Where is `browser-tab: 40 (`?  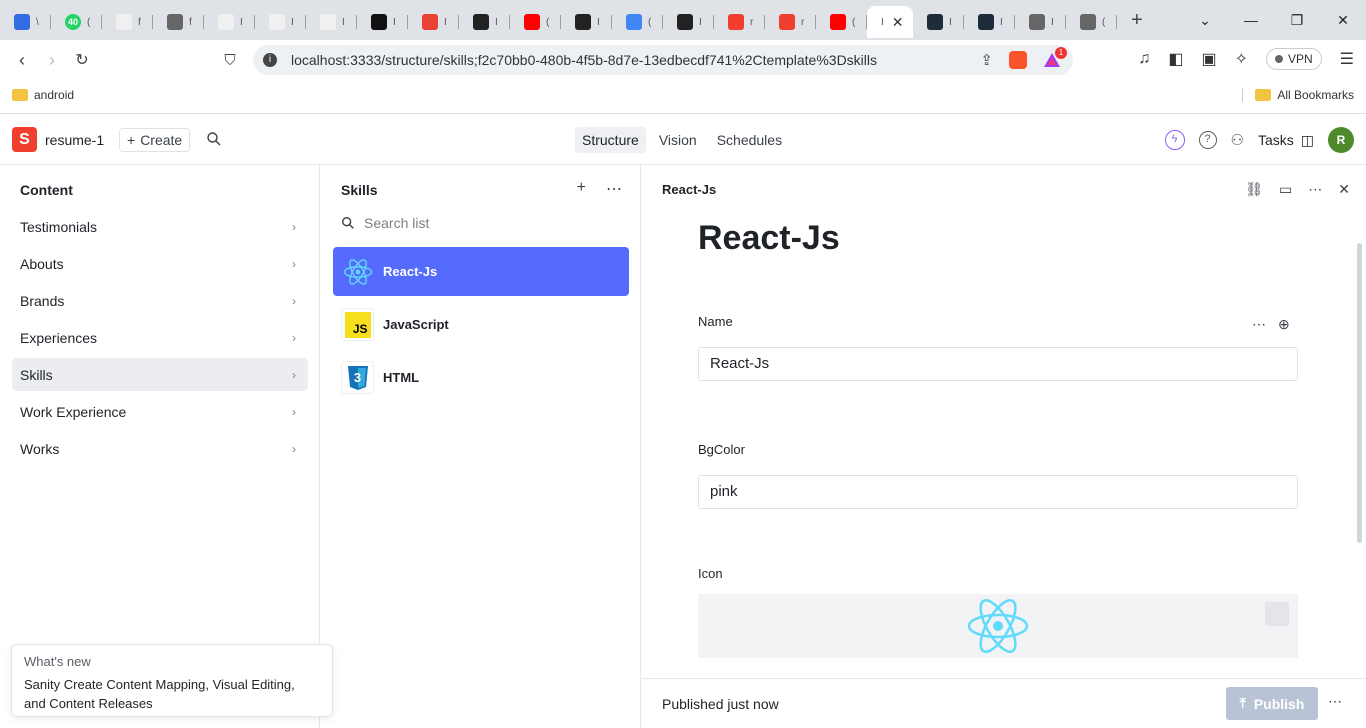
browser-tab: 40 ( is located at coordinates (76, 22).